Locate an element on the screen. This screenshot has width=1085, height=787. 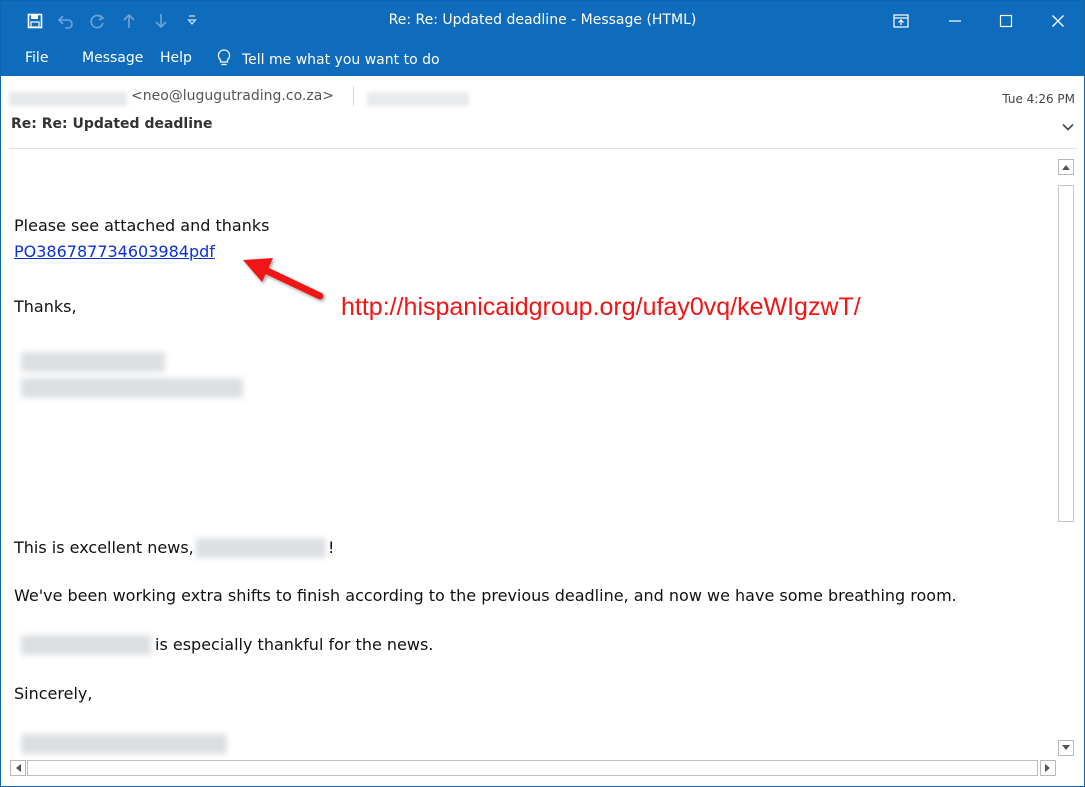
minimize-icon is located at coordinates (955, 21).